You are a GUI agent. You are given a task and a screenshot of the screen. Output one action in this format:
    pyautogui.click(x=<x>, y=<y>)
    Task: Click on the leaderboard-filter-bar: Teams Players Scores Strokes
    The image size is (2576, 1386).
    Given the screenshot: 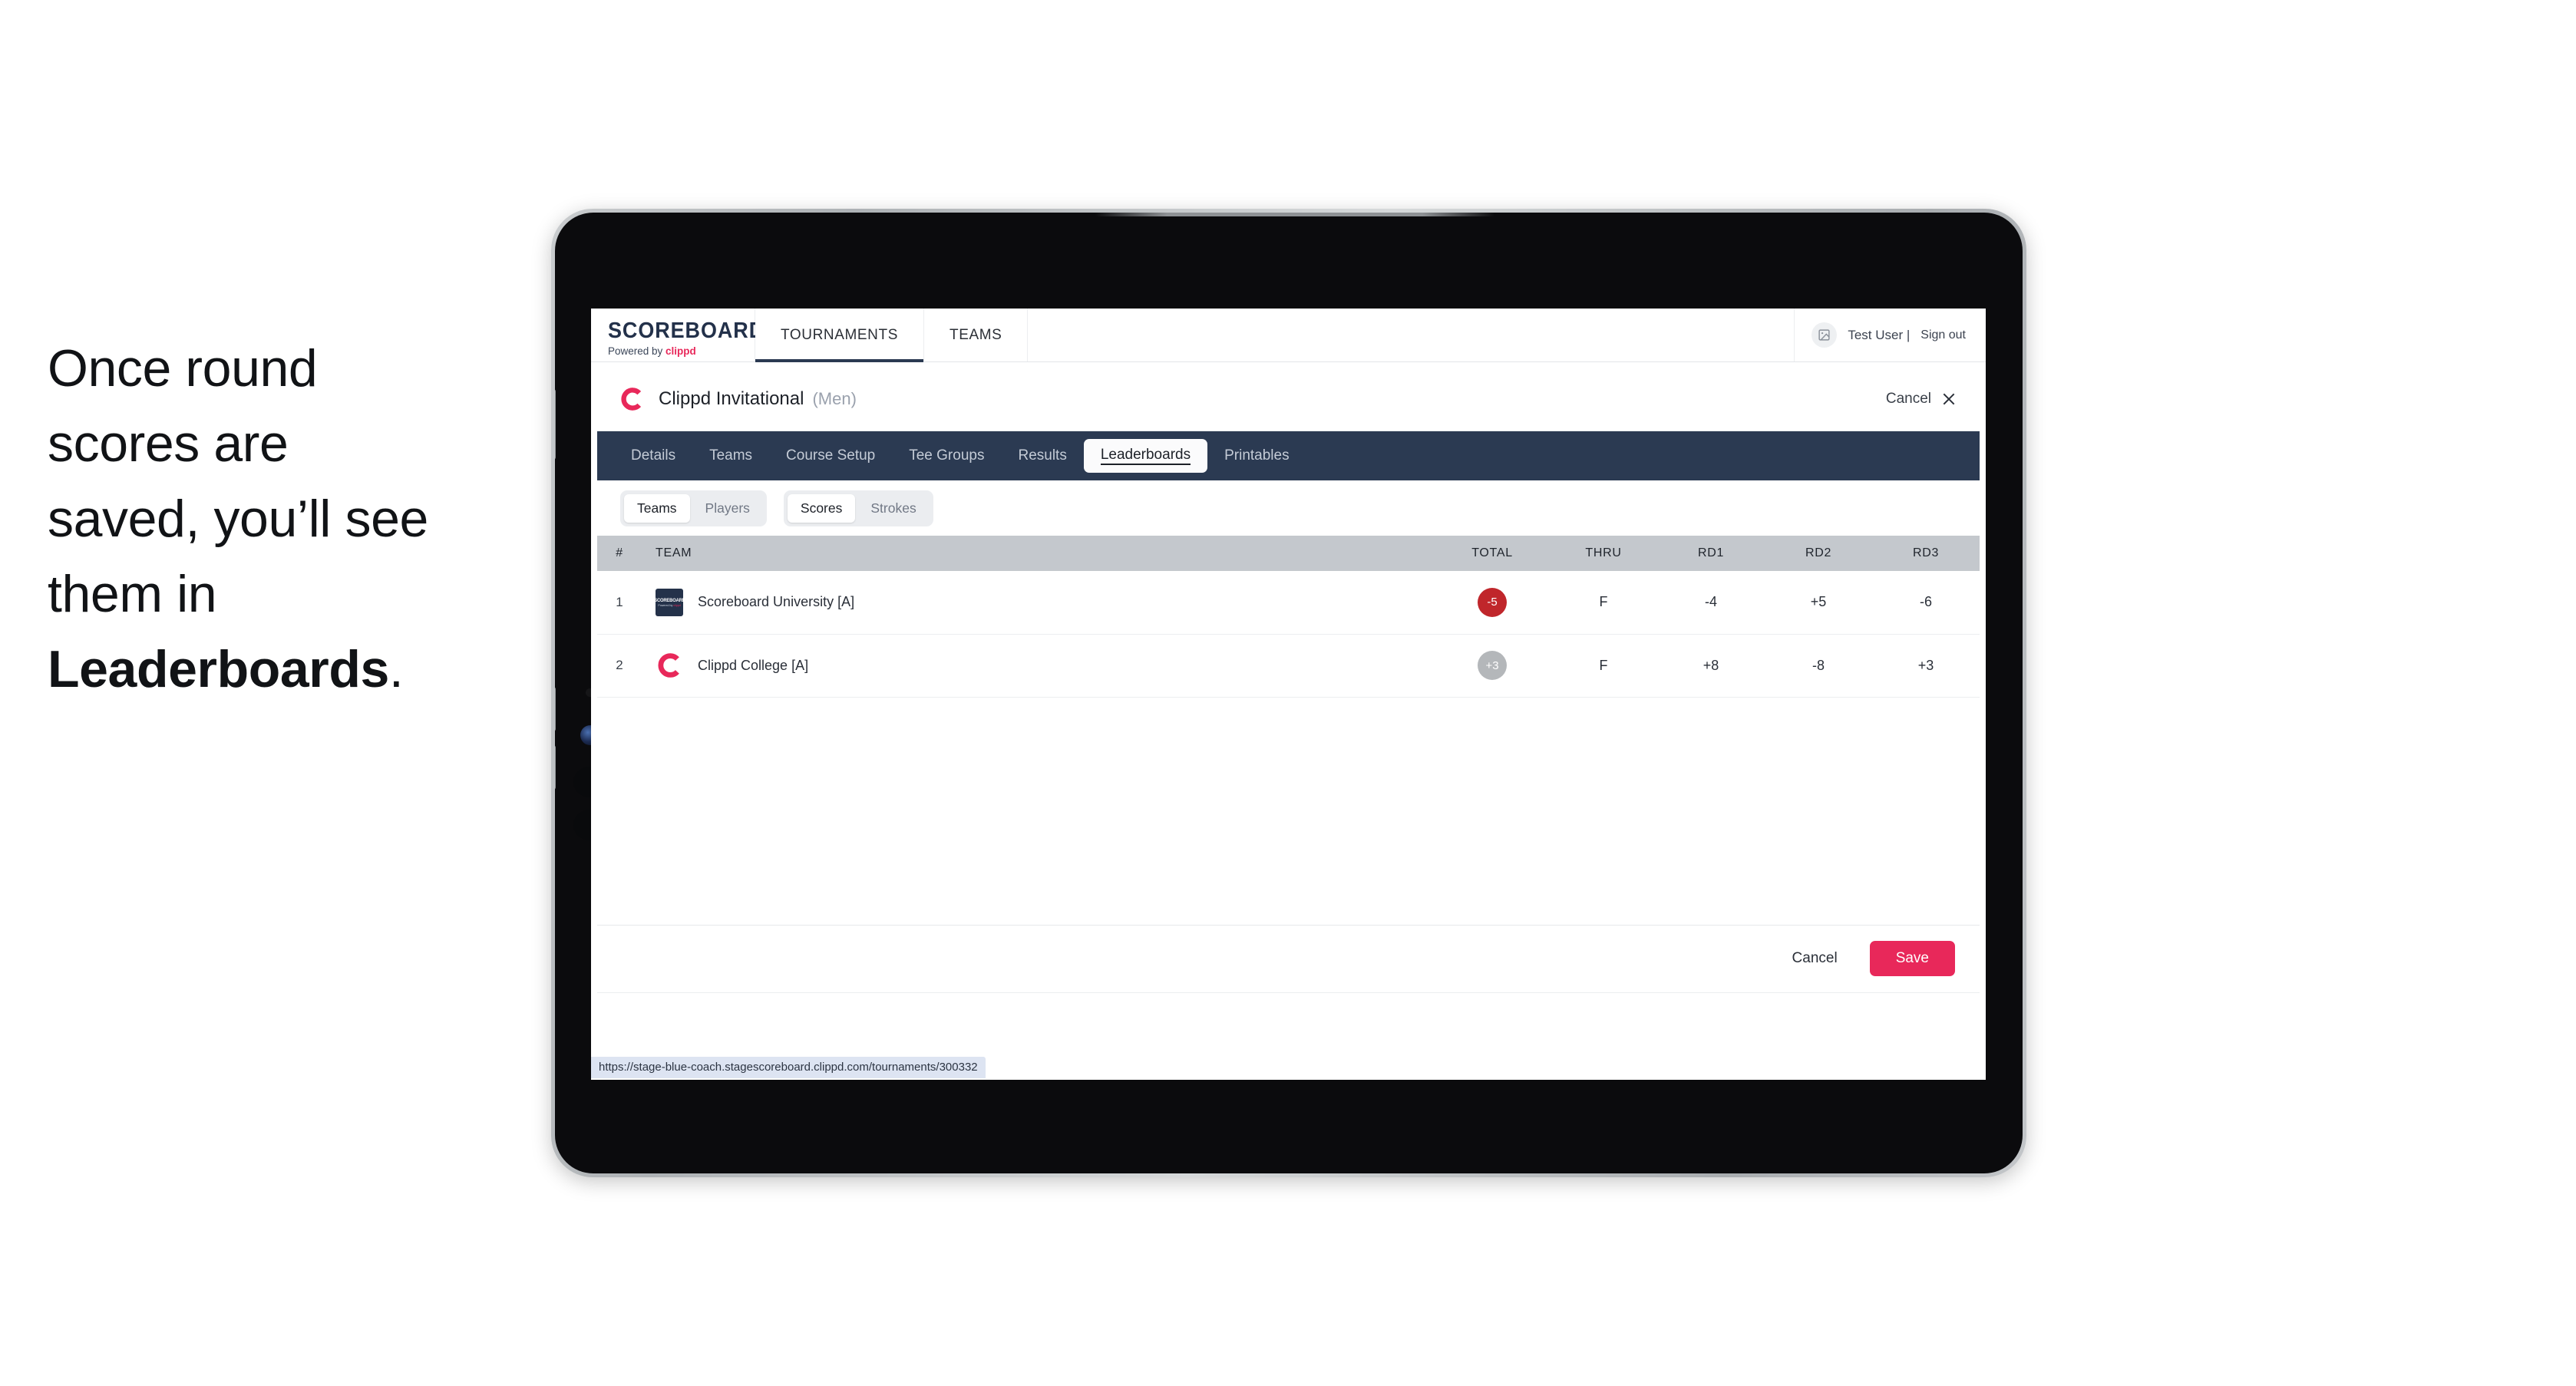 What is the action you would take?
    pyautogui.click(x=1288, y=508)
    